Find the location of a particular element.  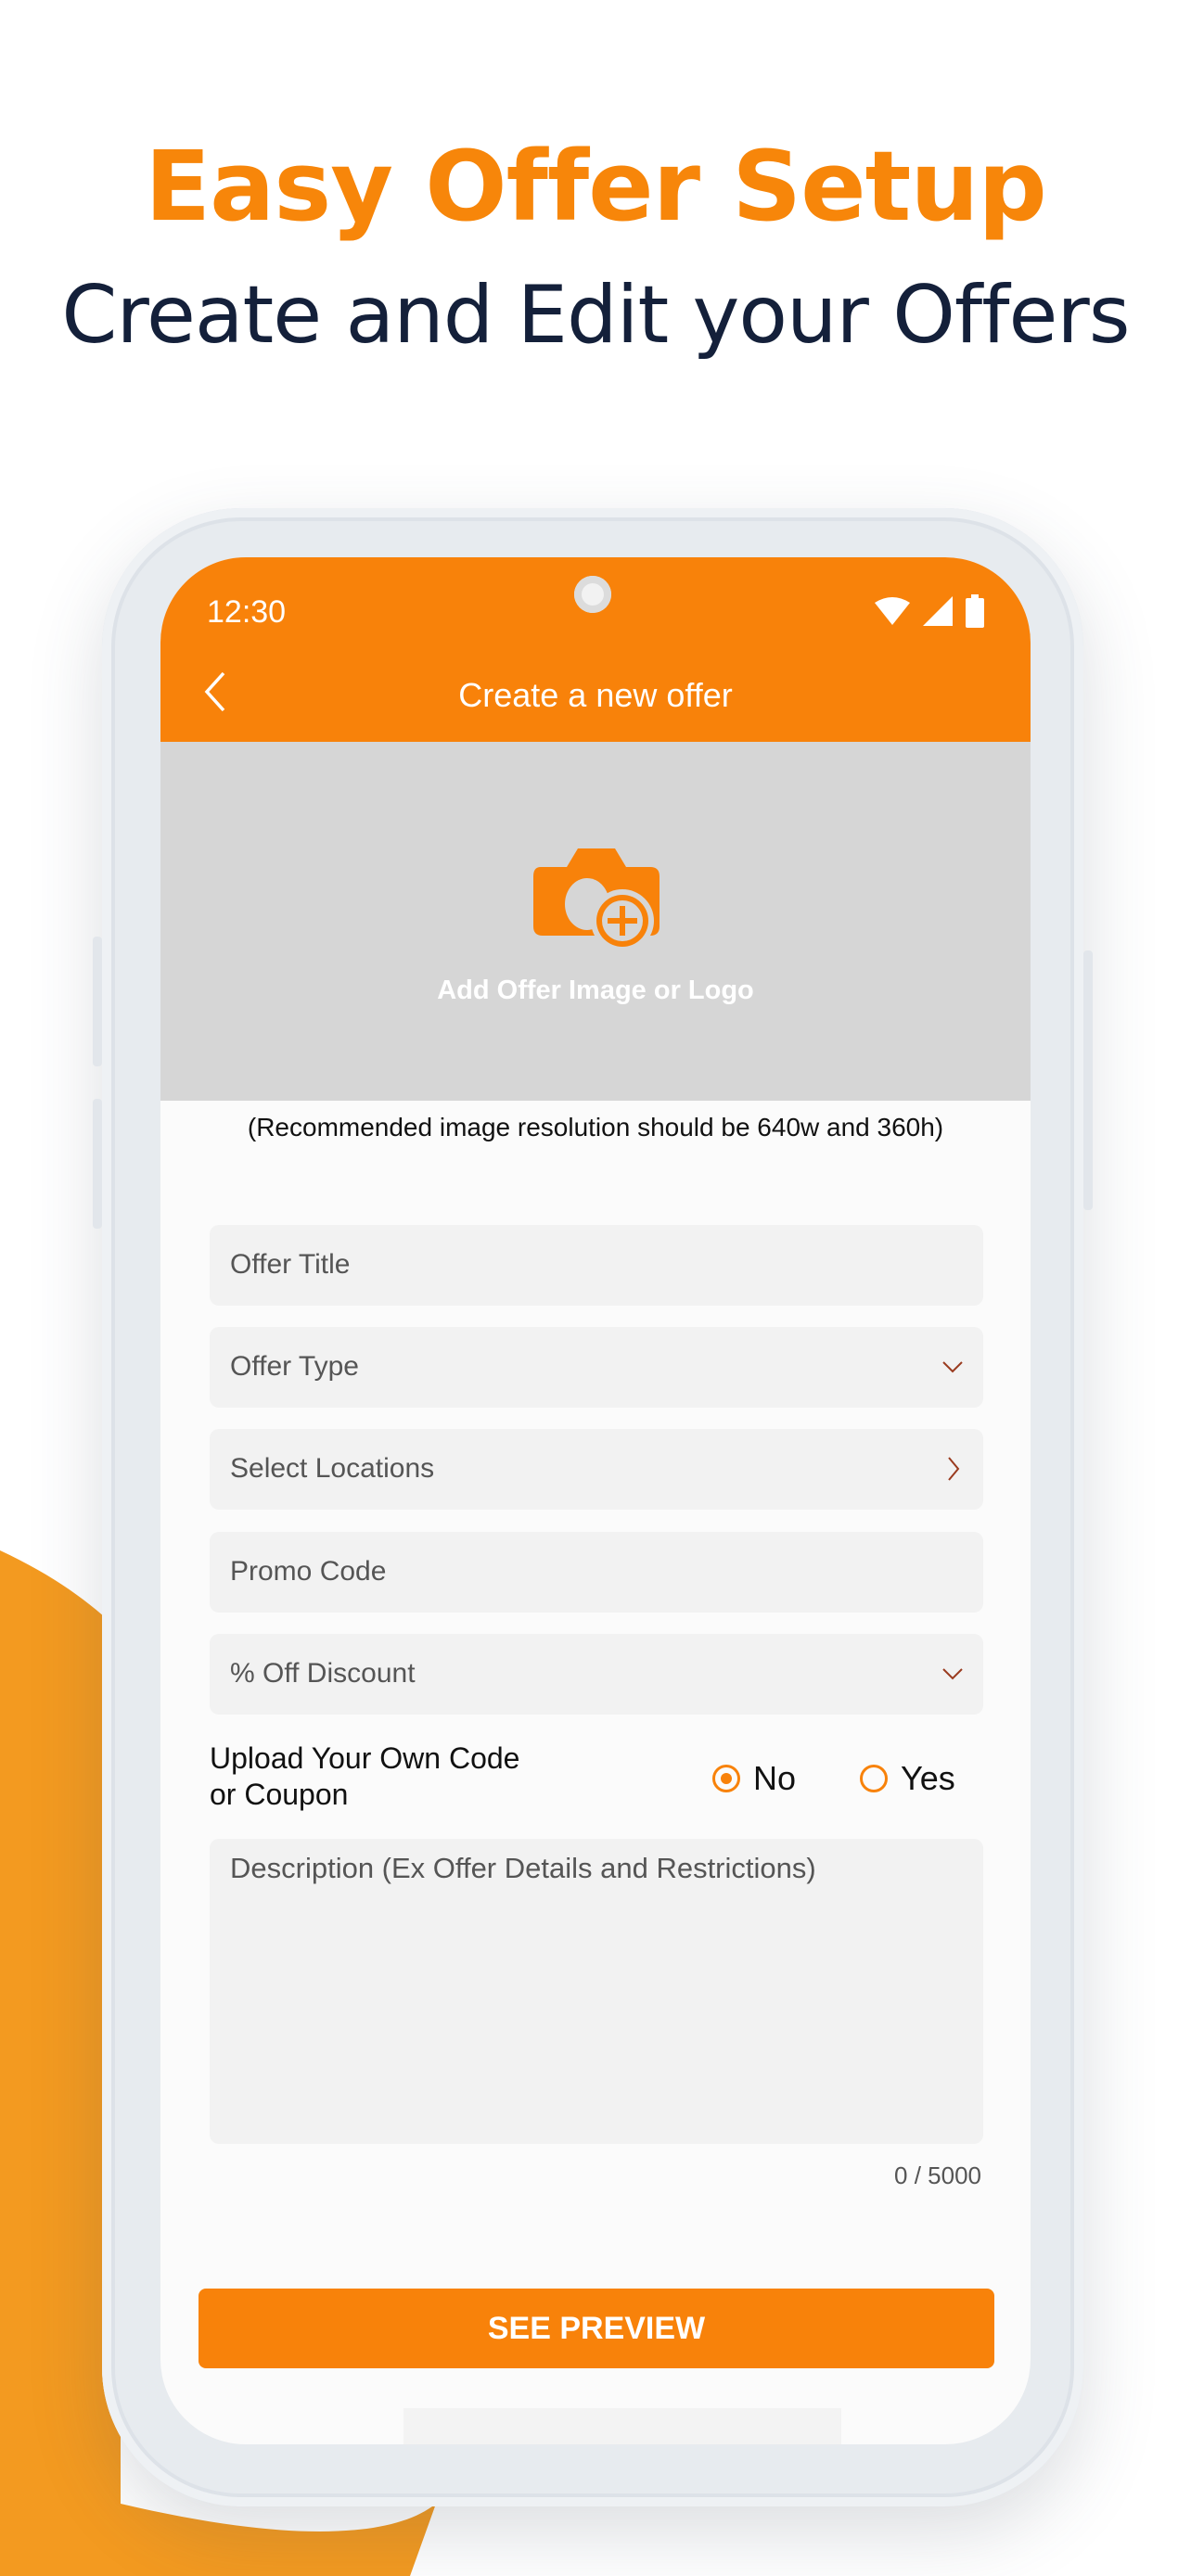

radio-no: No is located at coordinates (754, 1779).